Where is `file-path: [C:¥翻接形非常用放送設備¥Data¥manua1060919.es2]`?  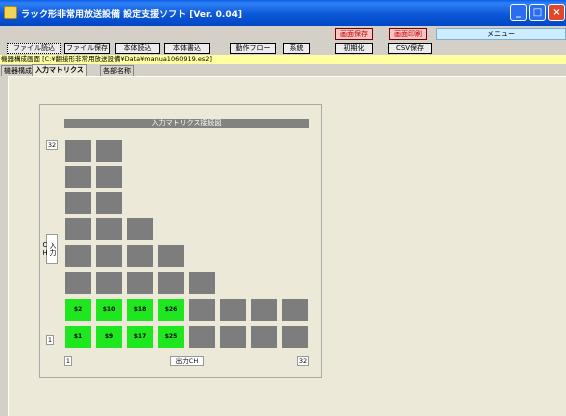 file-path: [C:¥翻接形非常用放送設備¥Data¥manua1060919.es2] is located at coordinates (127, 59).